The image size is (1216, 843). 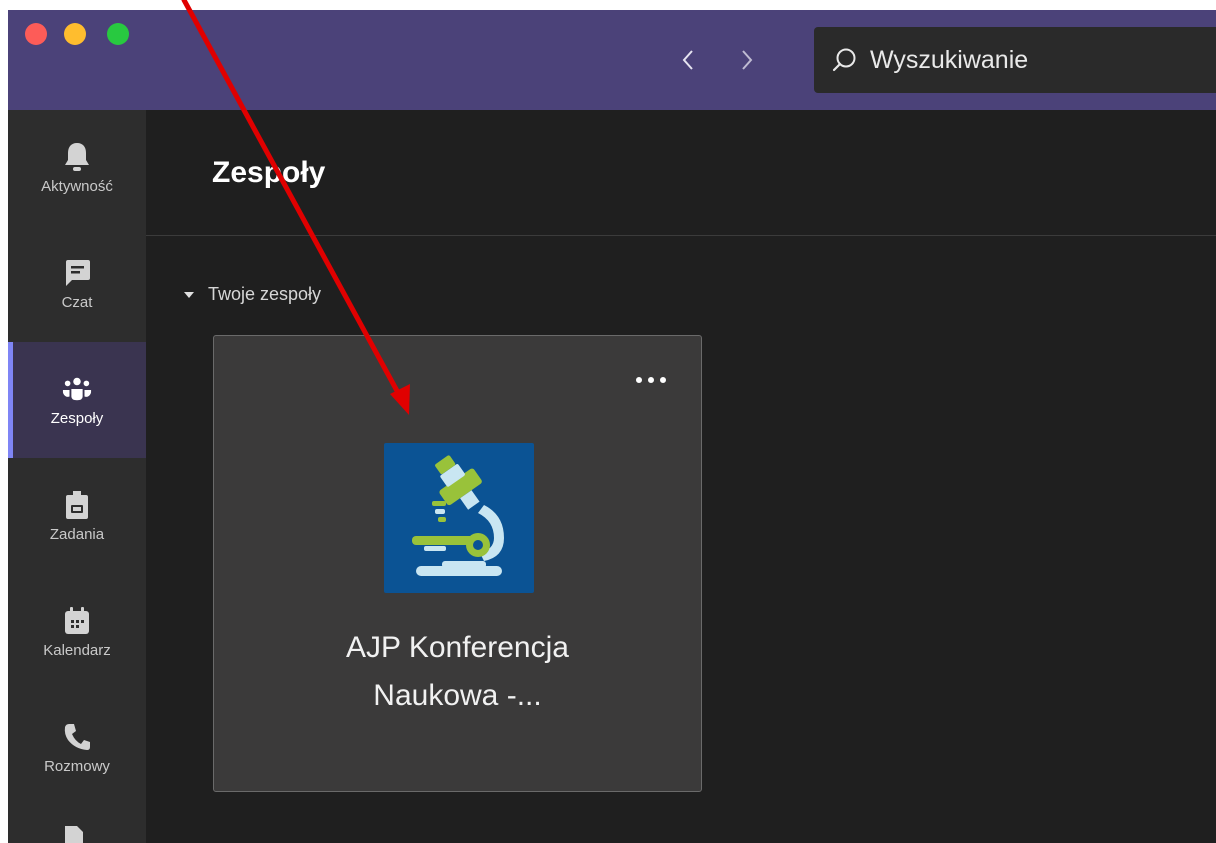 What do you see at coordinates (77, 389) in the screenshot?
I see `teams-icon` at bounding box center [77, 389].